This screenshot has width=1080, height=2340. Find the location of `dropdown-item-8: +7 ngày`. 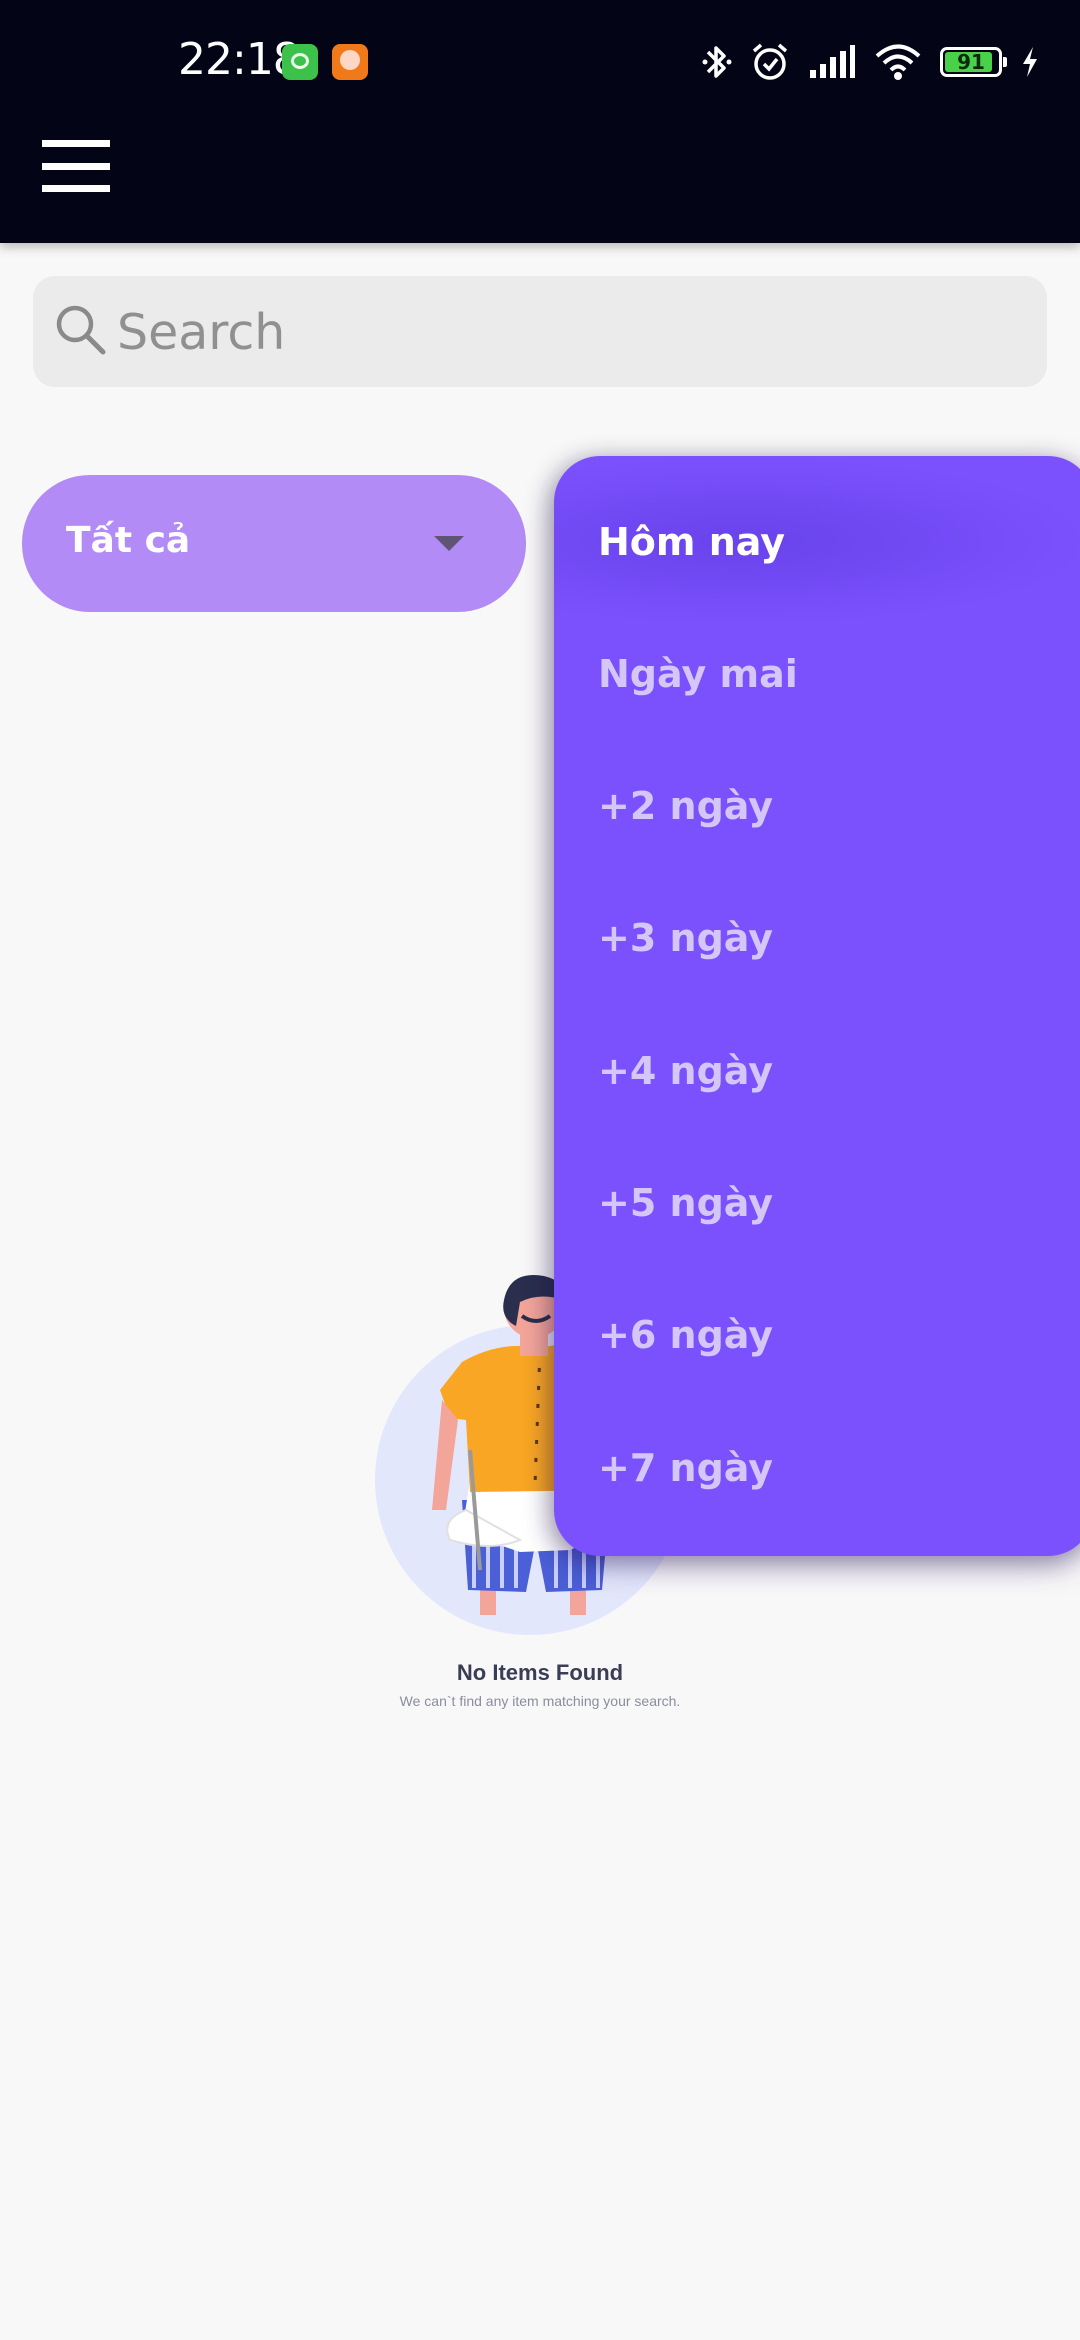

dropdown-item-8: +7 ngày is located at coordinates (685, 1468).